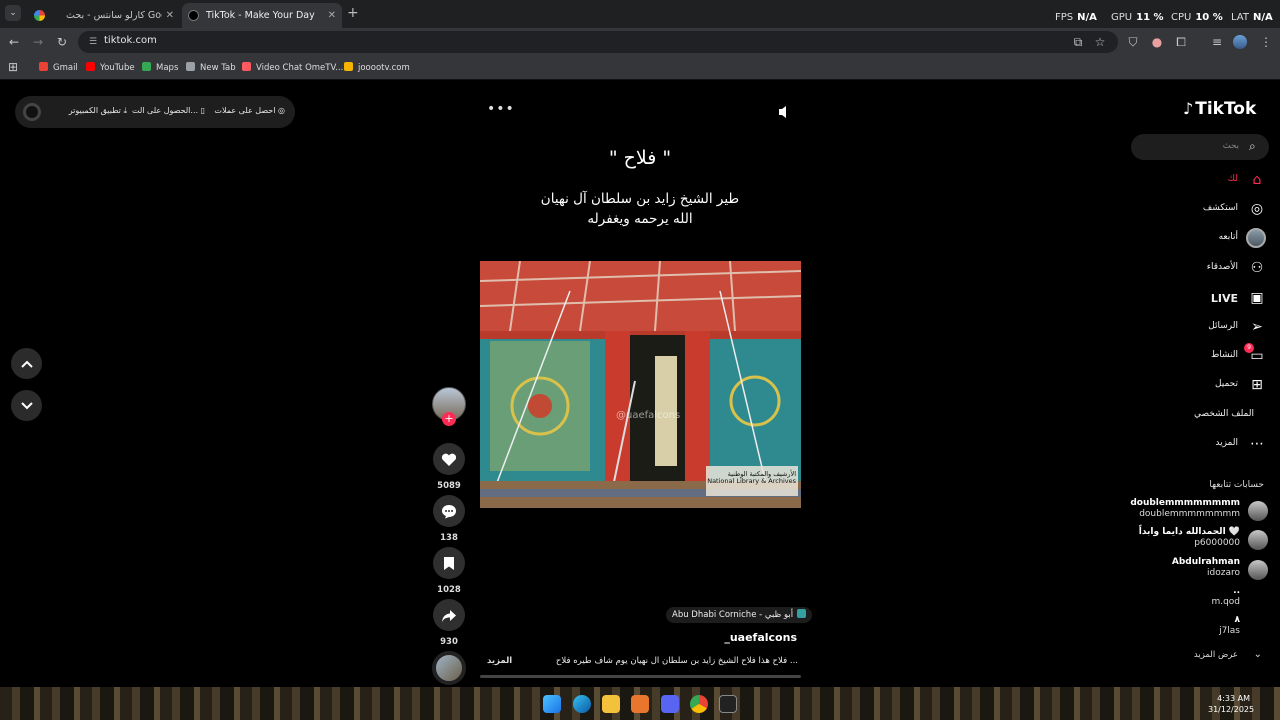  What do you see at coordinates (1133, 42) in the screenshot?
I see `shield-extension-icon: ⛉` at bounding box center [1133, 42].